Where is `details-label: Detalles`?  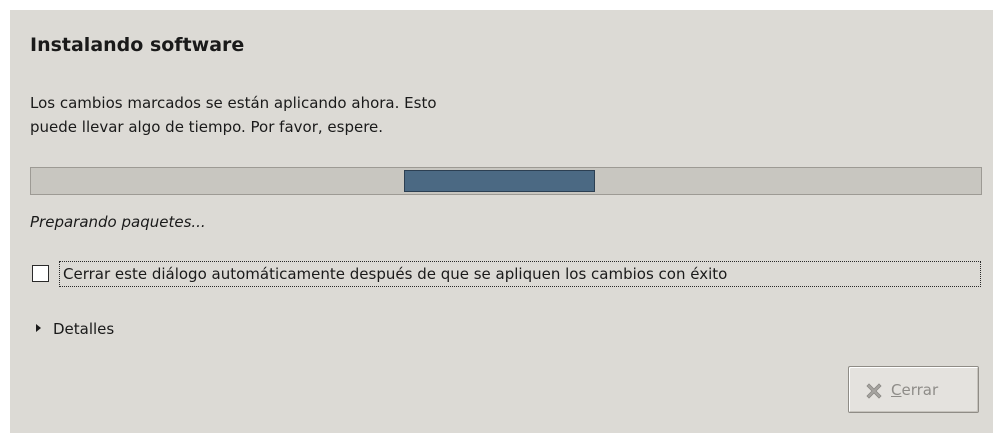
details-label: Detalles is located at coordinates (83, 329).